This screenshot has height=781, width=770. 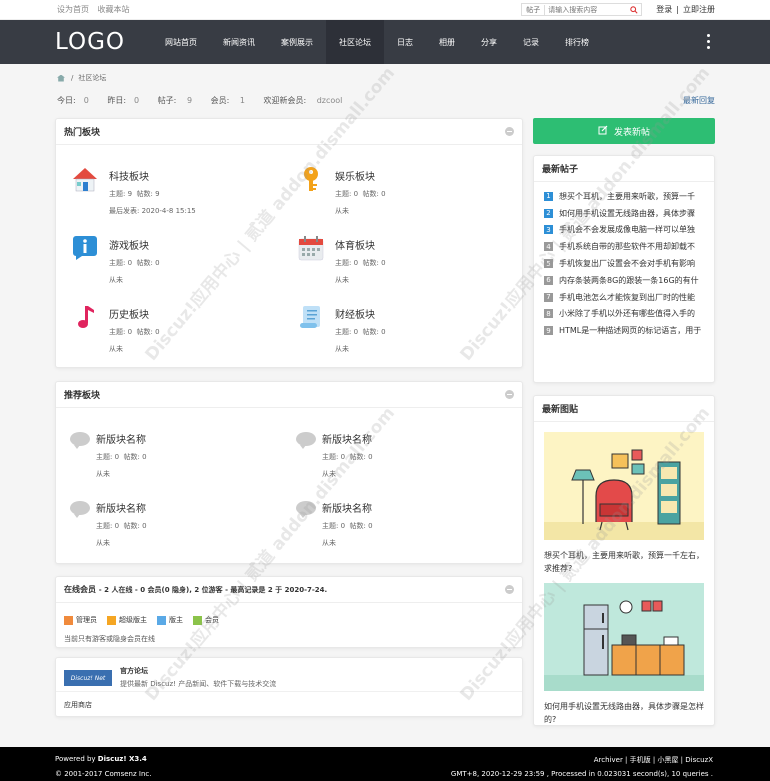 I want to click on picture-caption: 如何用手机设置无线路由器，具体步骤是怎样的?, so click(x=624, y=713).